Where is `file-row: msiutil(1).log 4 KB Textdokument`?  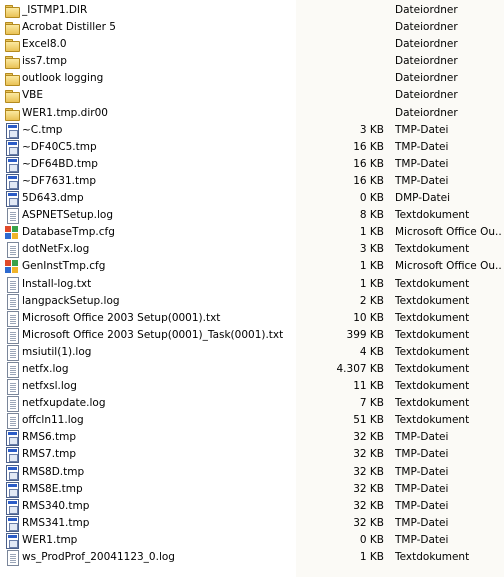 file-row: msiutil(1).log 4 KB Textdokument is located at coordinates (252, 352).